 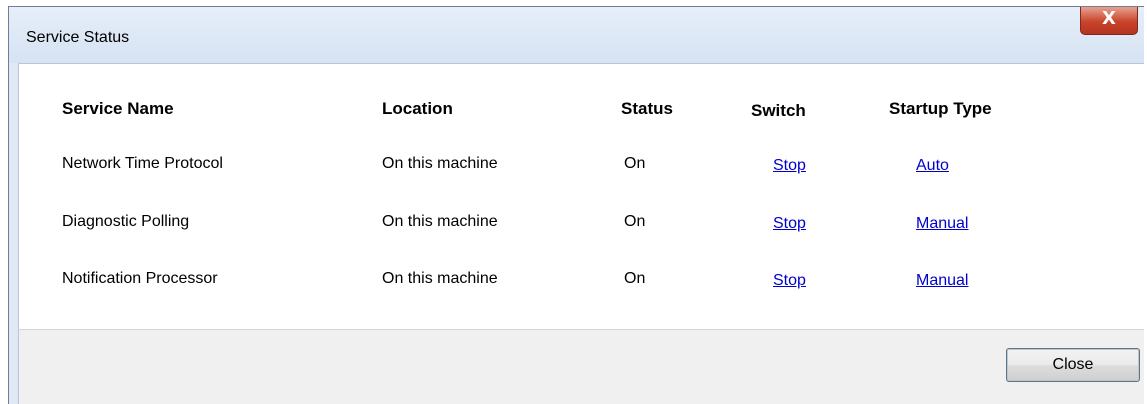 What do you see at coordinates (140, 278) in the screenshot?
I see `row-3-service-name: Notification Processor` at bounding box center [140, 278].